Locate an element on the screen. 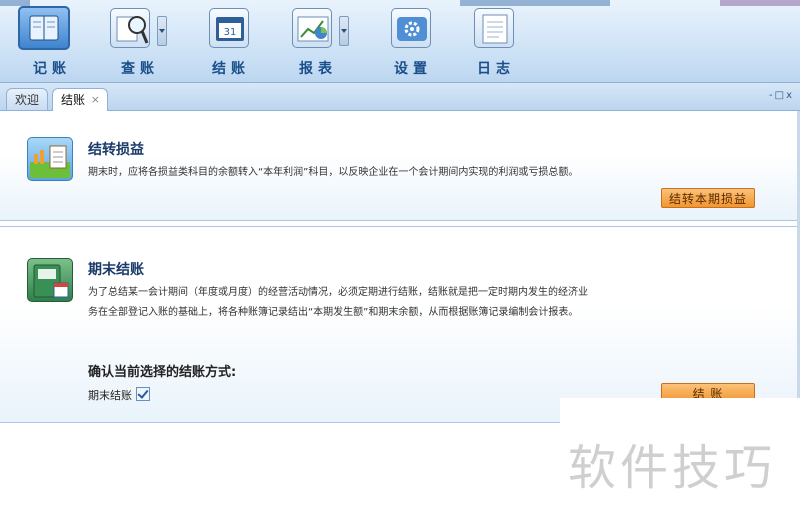 The height and width of the screenshot is (519, 800). window-controls: -□x is located at coordinates (781, 95).